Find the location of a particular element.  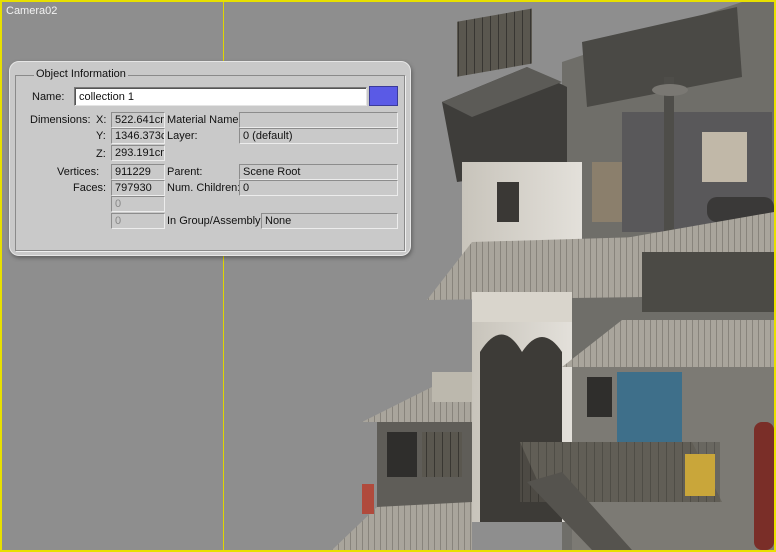

vertices-field: 911229 is located at coordinates (138, 172).